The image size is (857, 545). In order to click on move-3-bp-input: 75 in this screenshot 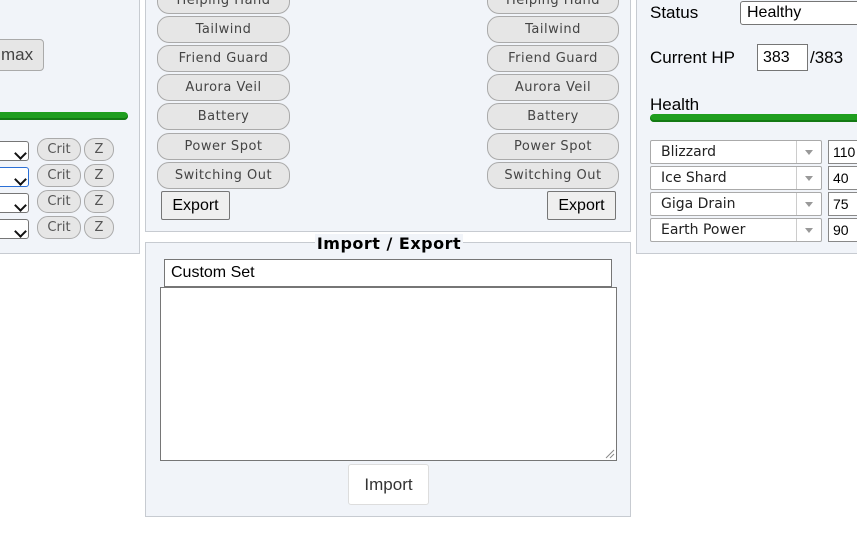, I will do `click(842, 204)`.